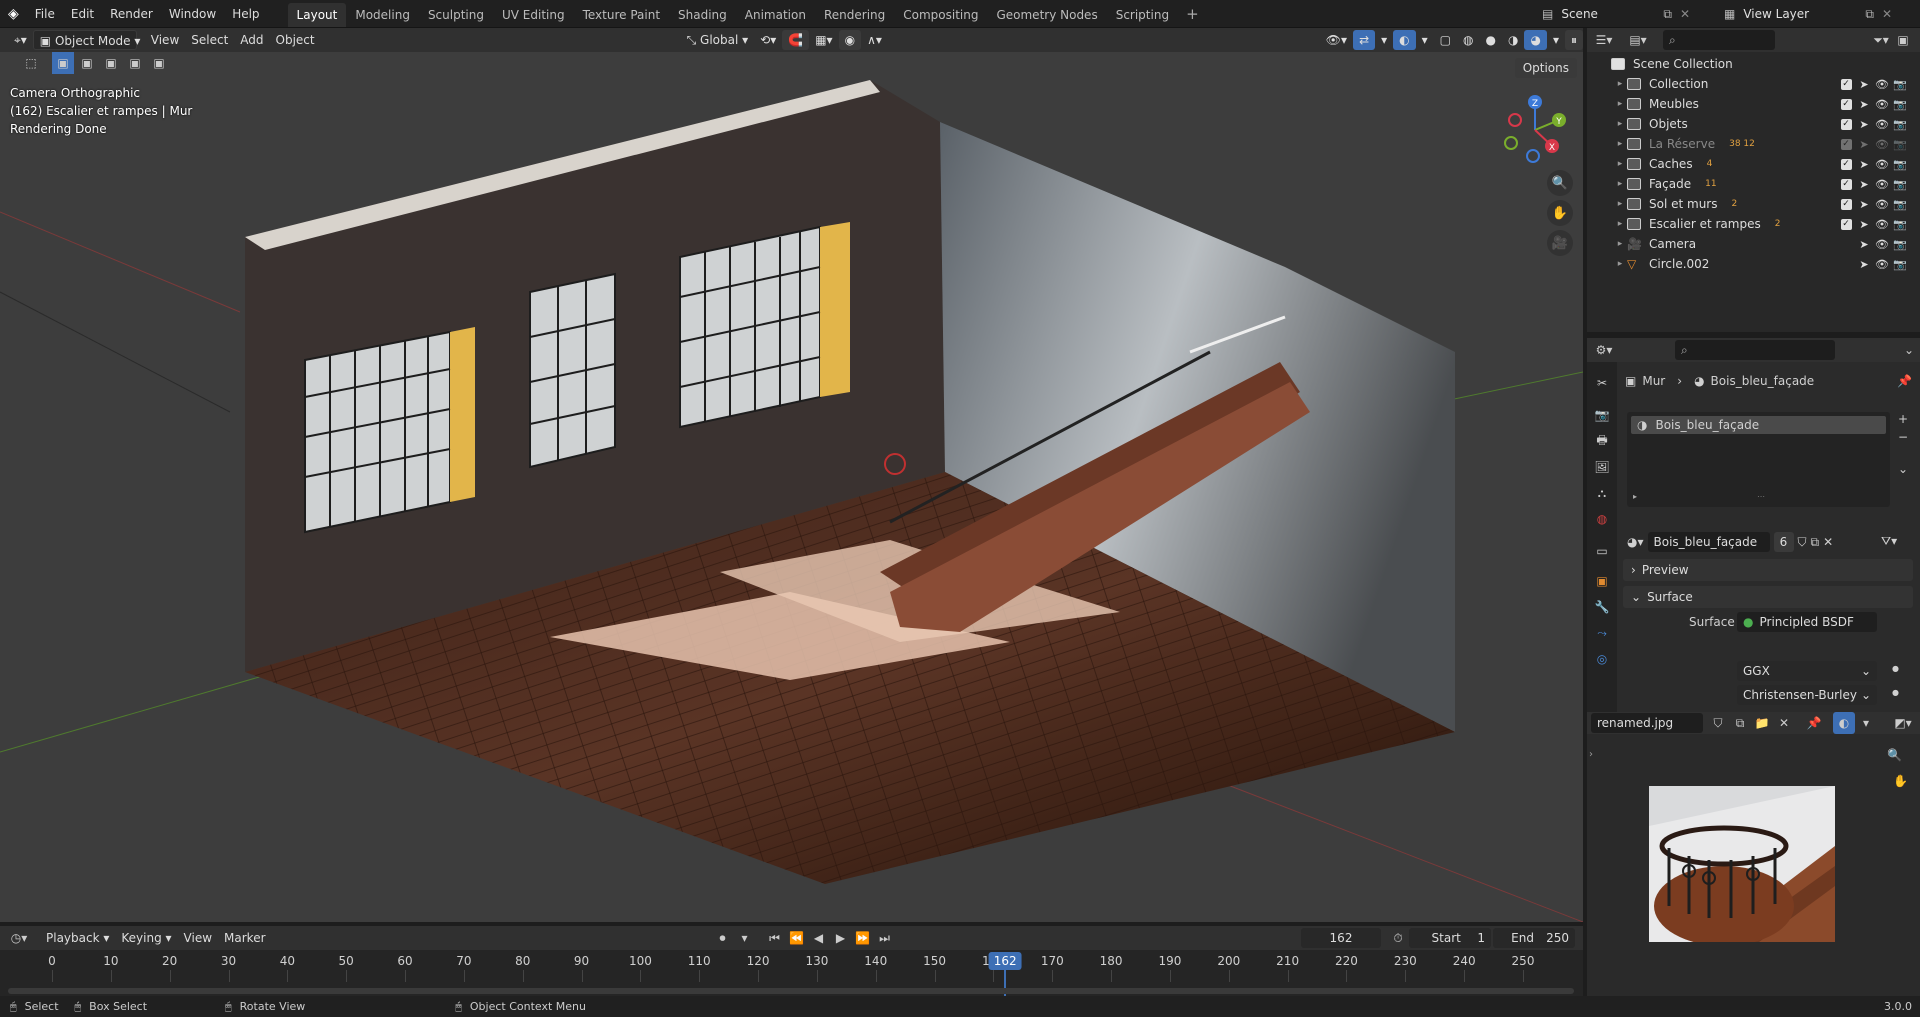  What do you see at coordinates (1450, 938) in the screenshot?
I see `start-frame-field: Start 1` at bounding box center [1450, 938].